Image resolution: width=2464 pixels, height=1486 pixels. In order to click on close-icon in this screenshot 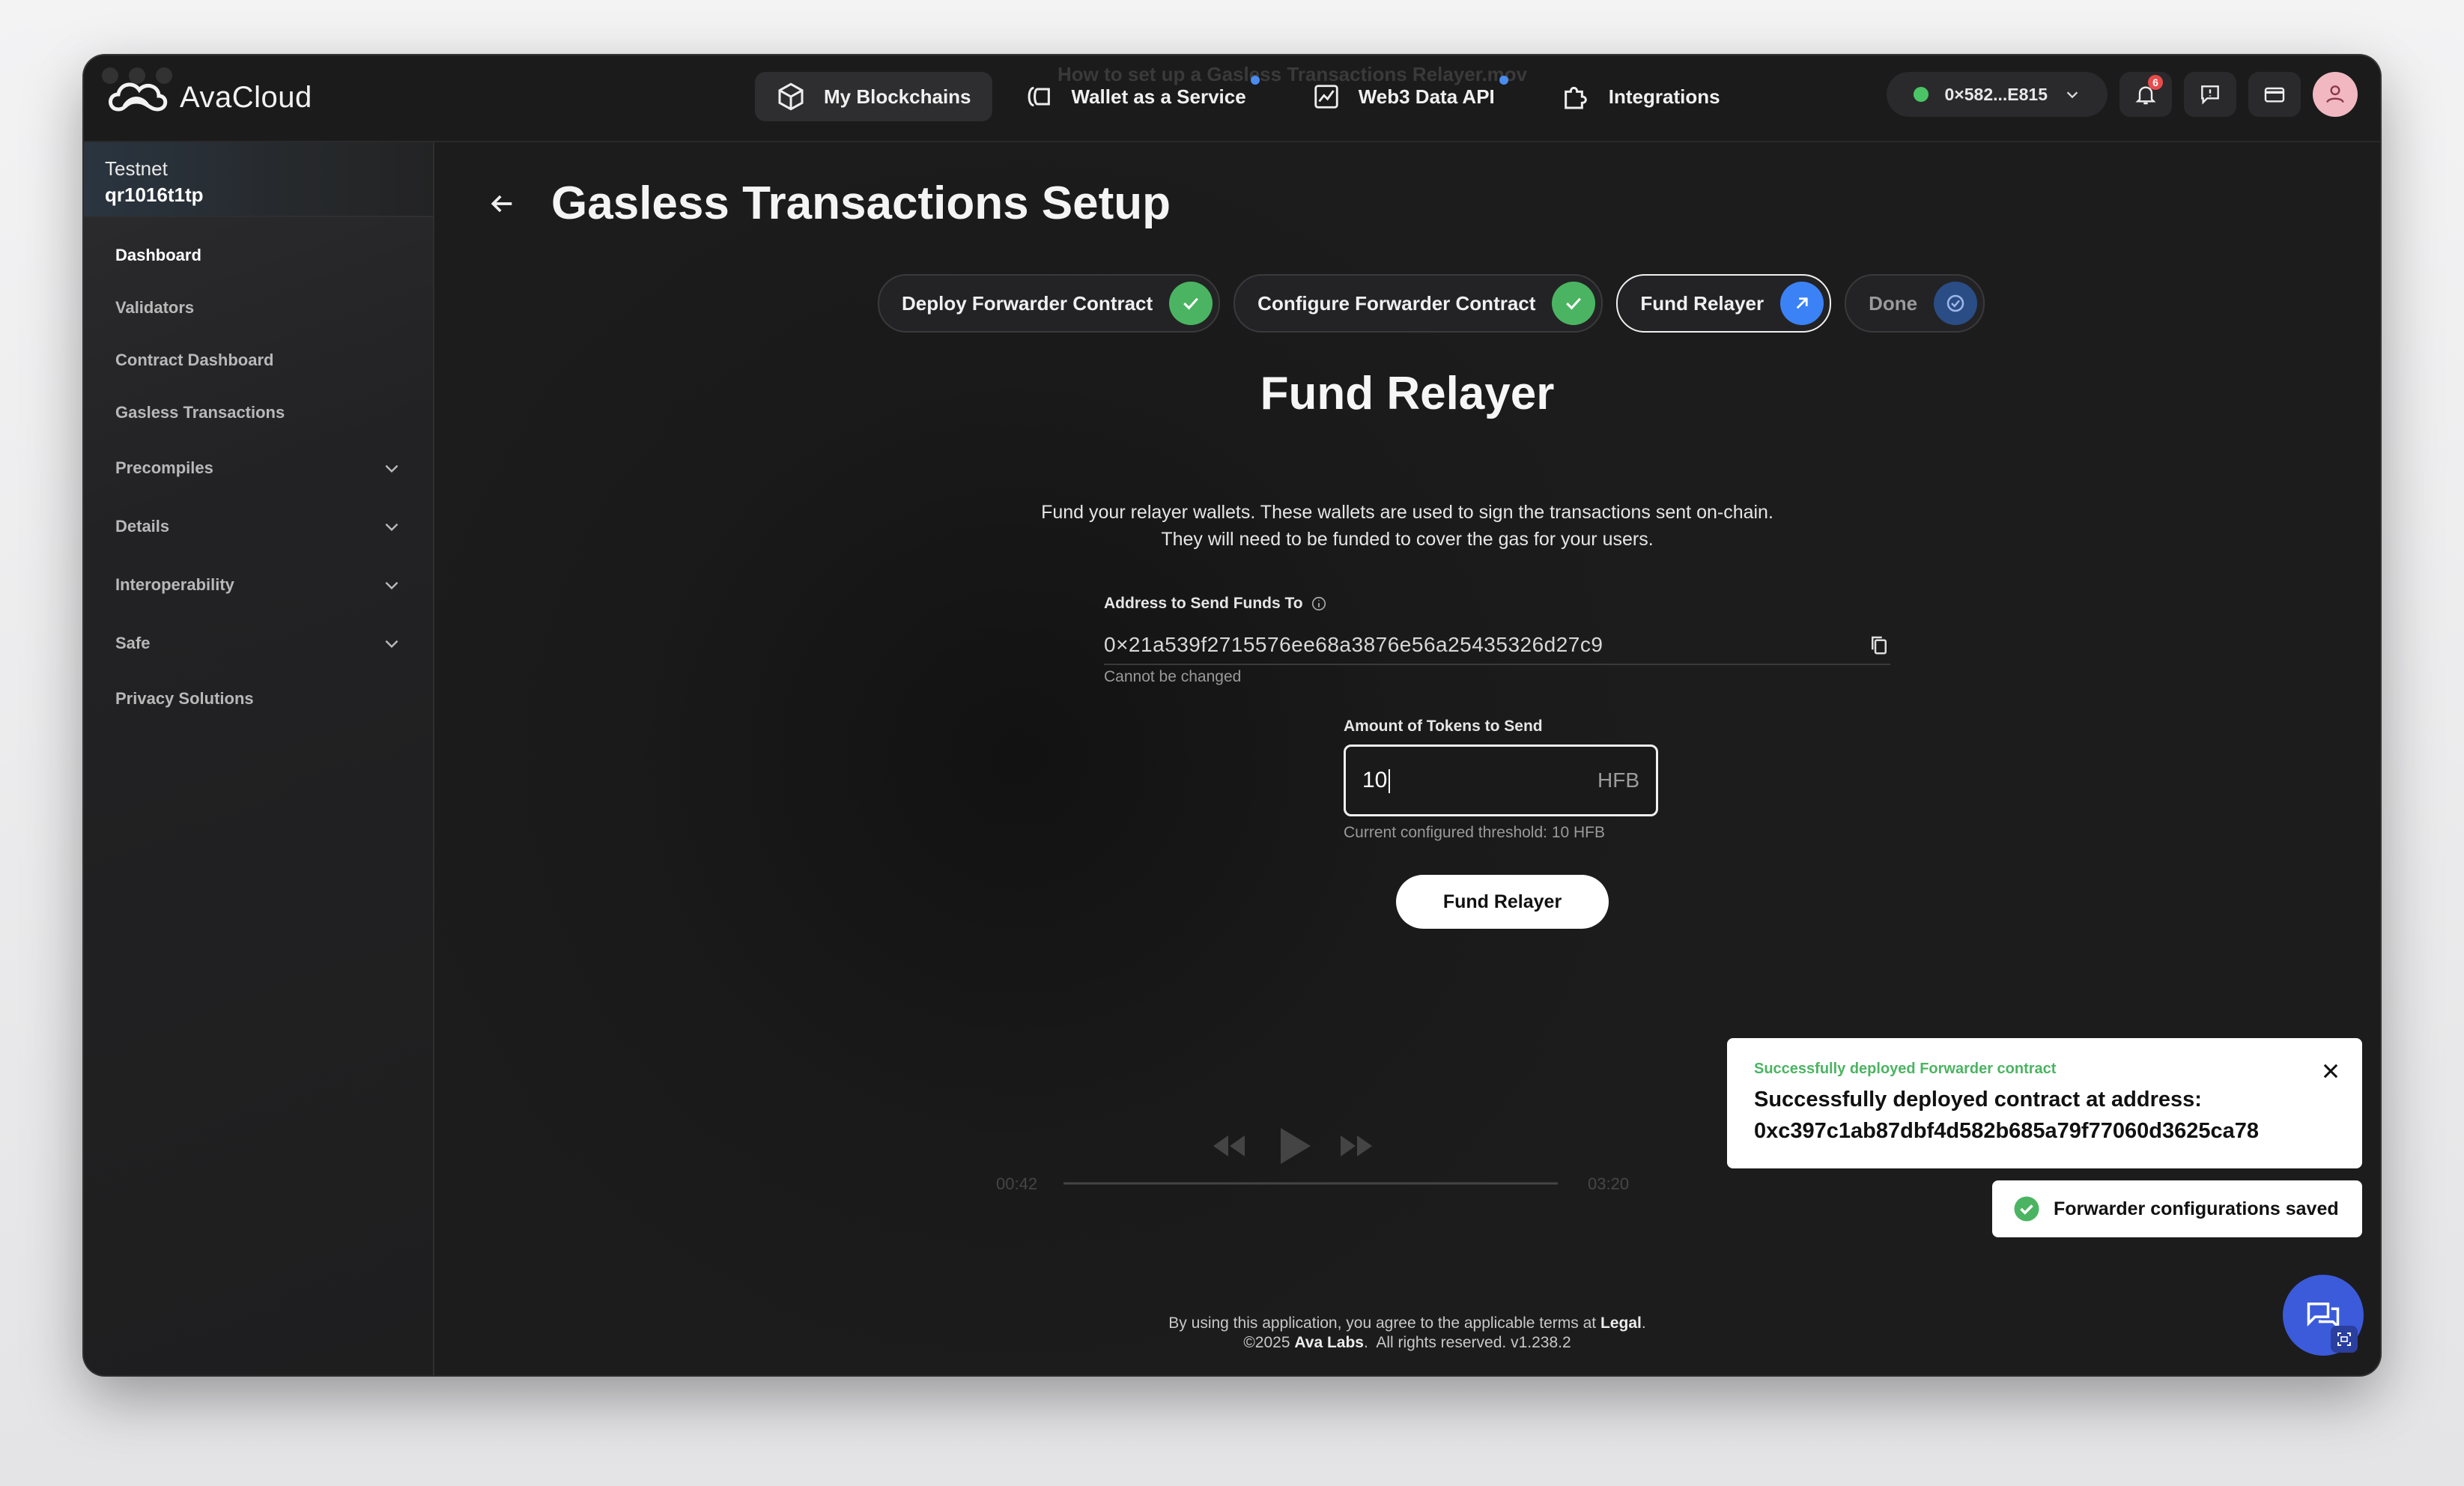, I will do `click(2331, 1071)`.